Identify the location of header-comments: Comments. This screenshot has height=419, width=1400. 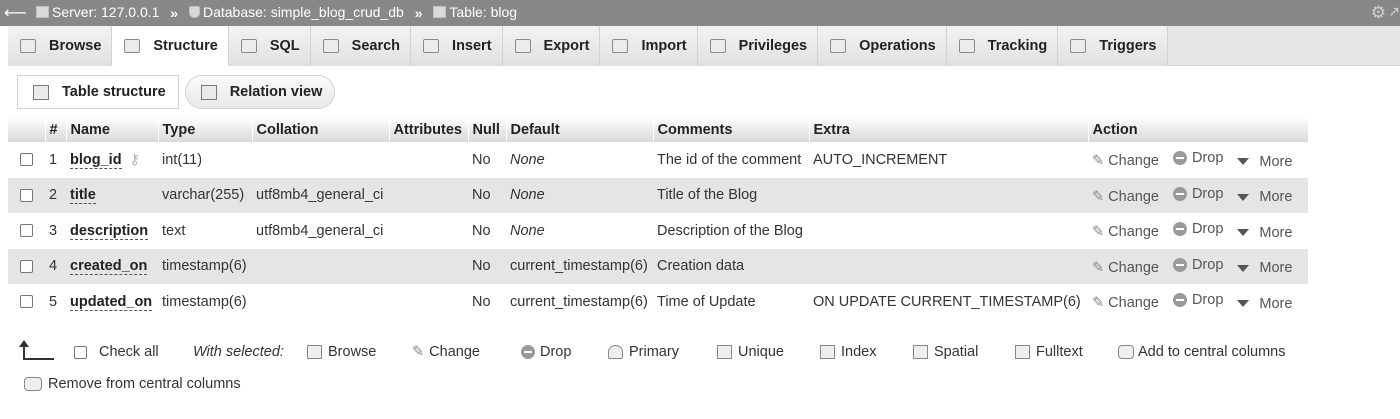
(731, 129).